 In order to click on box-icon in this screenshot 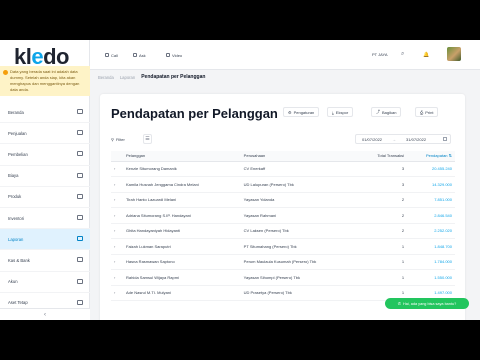, I will do `click(80, 196)`.